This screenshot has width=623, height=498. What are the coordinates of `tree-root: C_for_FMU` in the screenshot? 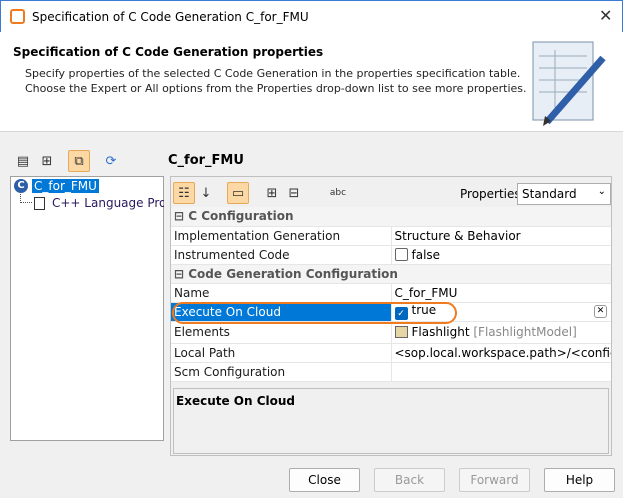 It's located at (65, 186).